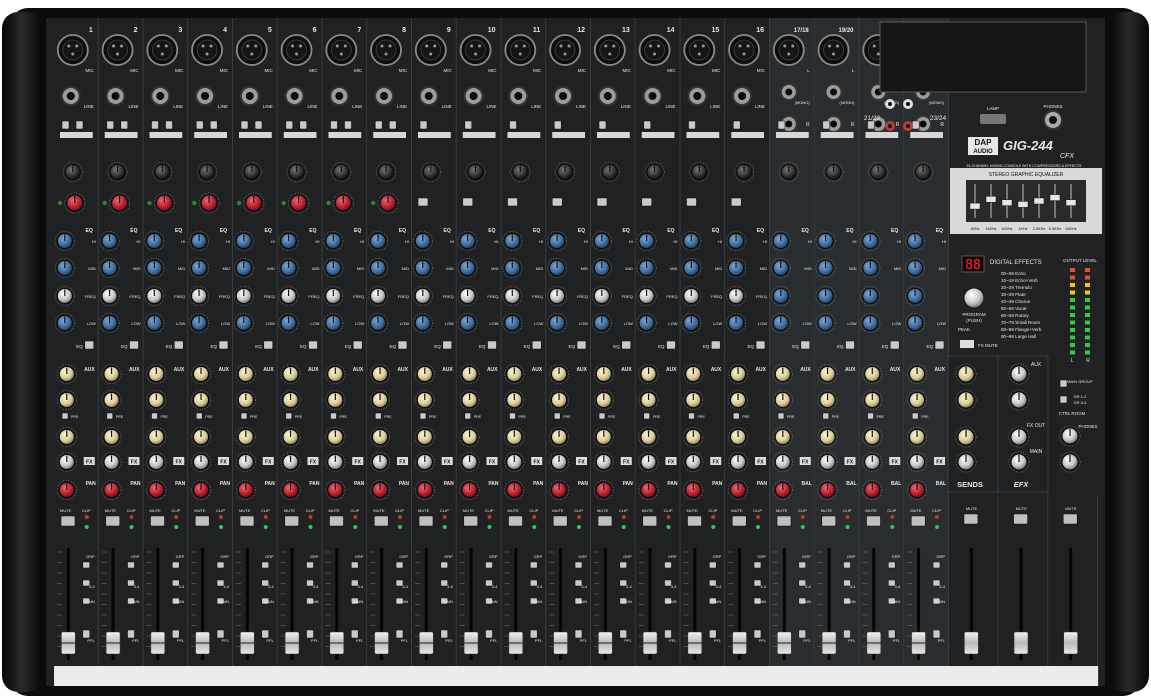  What do you see at coordinates (1063, 399) in the screenshot?
I see `gr-switch` at bounding box center [1063, 399].